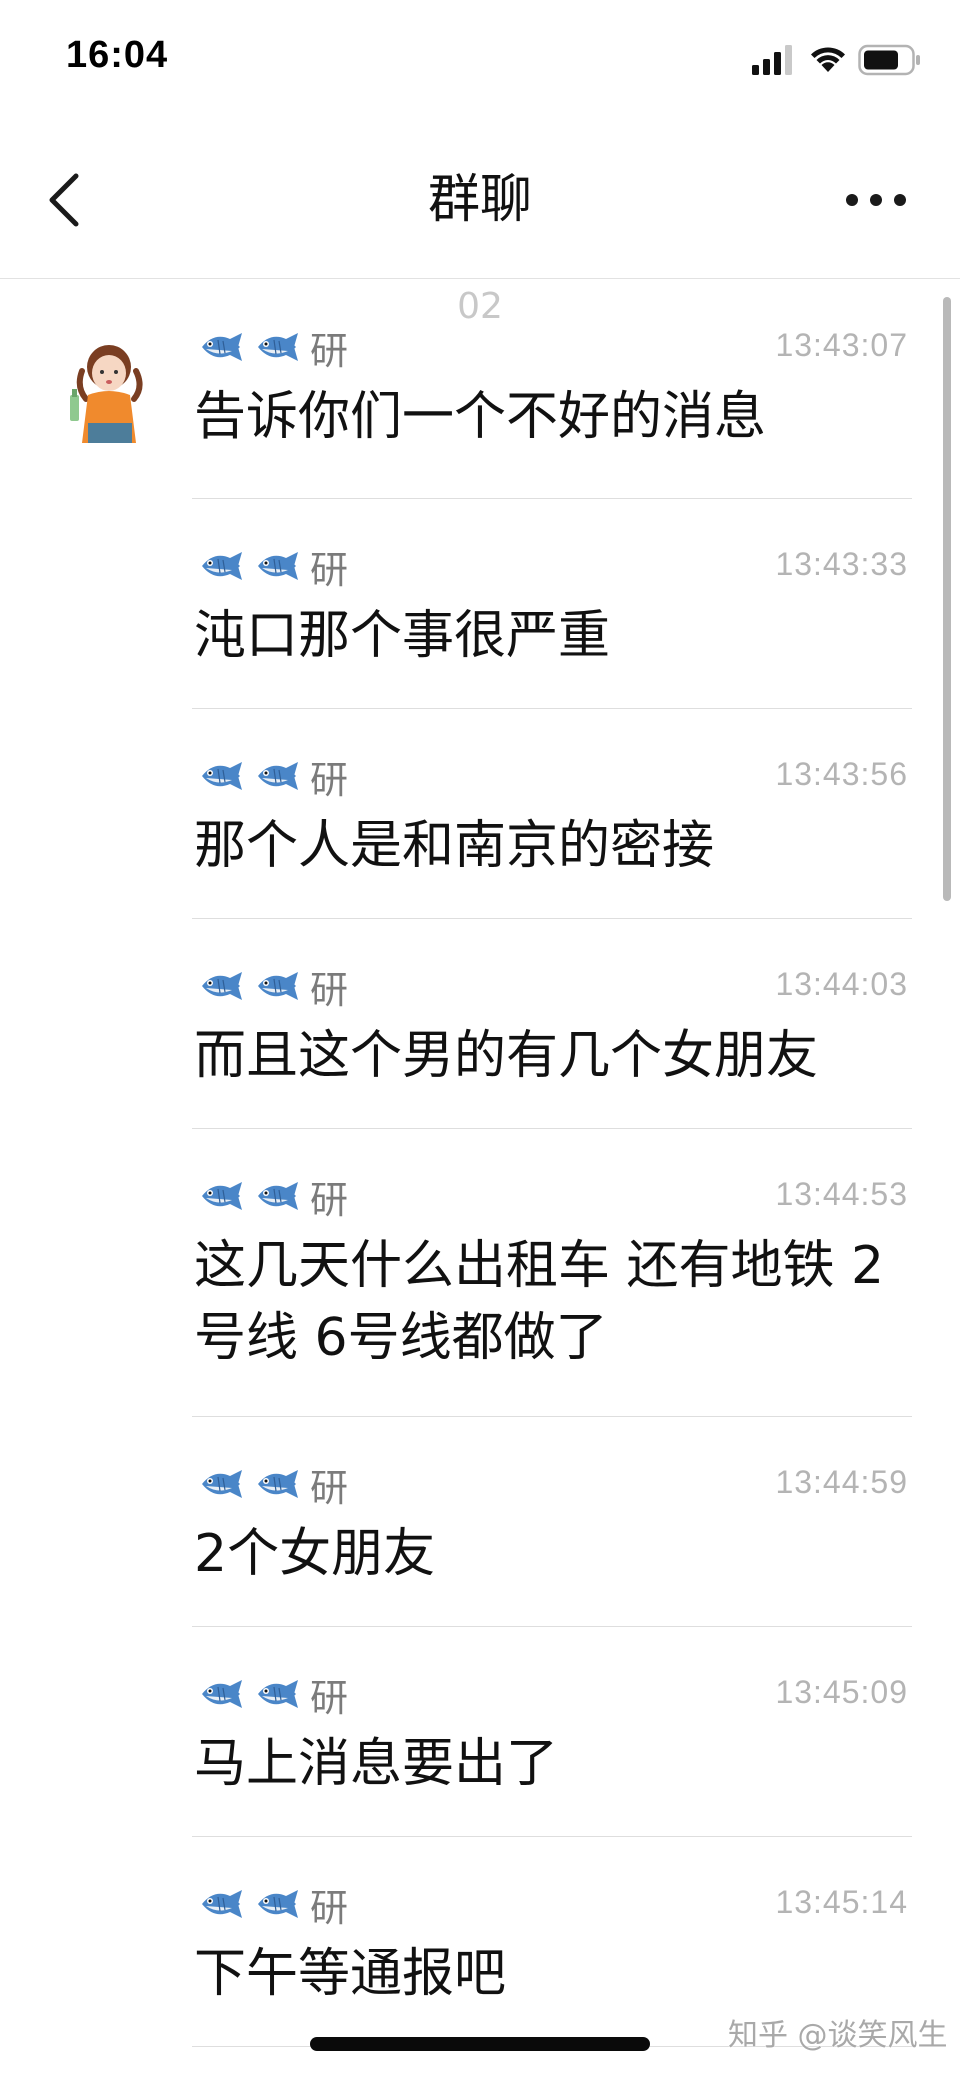 This screenshot has height=2079, width=960. I want to click on message-text: 下午等通报吧, so click(350, 1974).